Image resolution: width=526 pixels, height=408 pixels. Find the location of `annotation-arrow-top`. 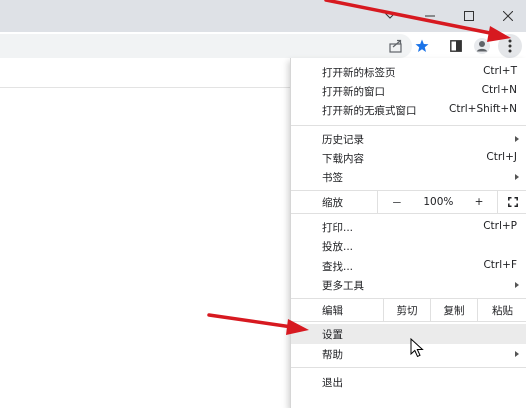

annotation-arrow-top is located at coordinates (417, 21).